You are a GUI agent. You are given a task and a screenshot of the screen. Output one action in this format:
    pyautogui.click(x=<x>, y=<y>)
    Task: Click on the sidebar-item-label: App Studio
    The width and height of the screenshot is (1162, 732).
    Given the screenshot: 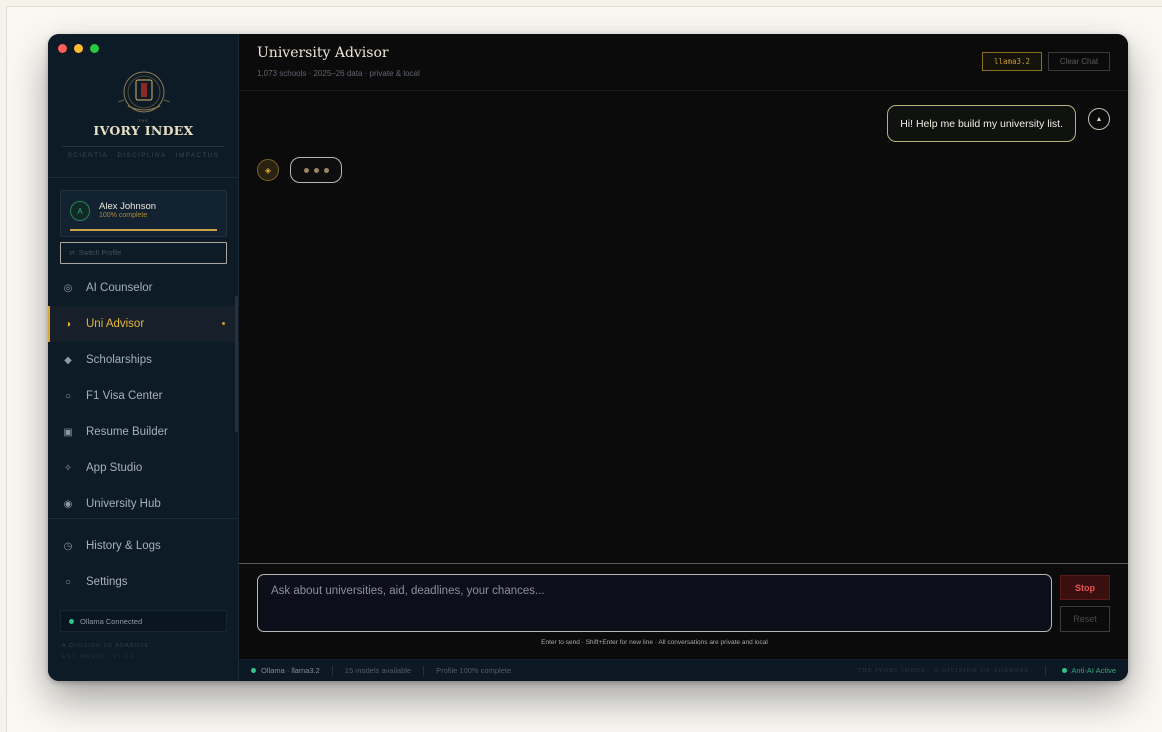 What is the action you would take?
    pyautogui.click(x=114, y=468)
    